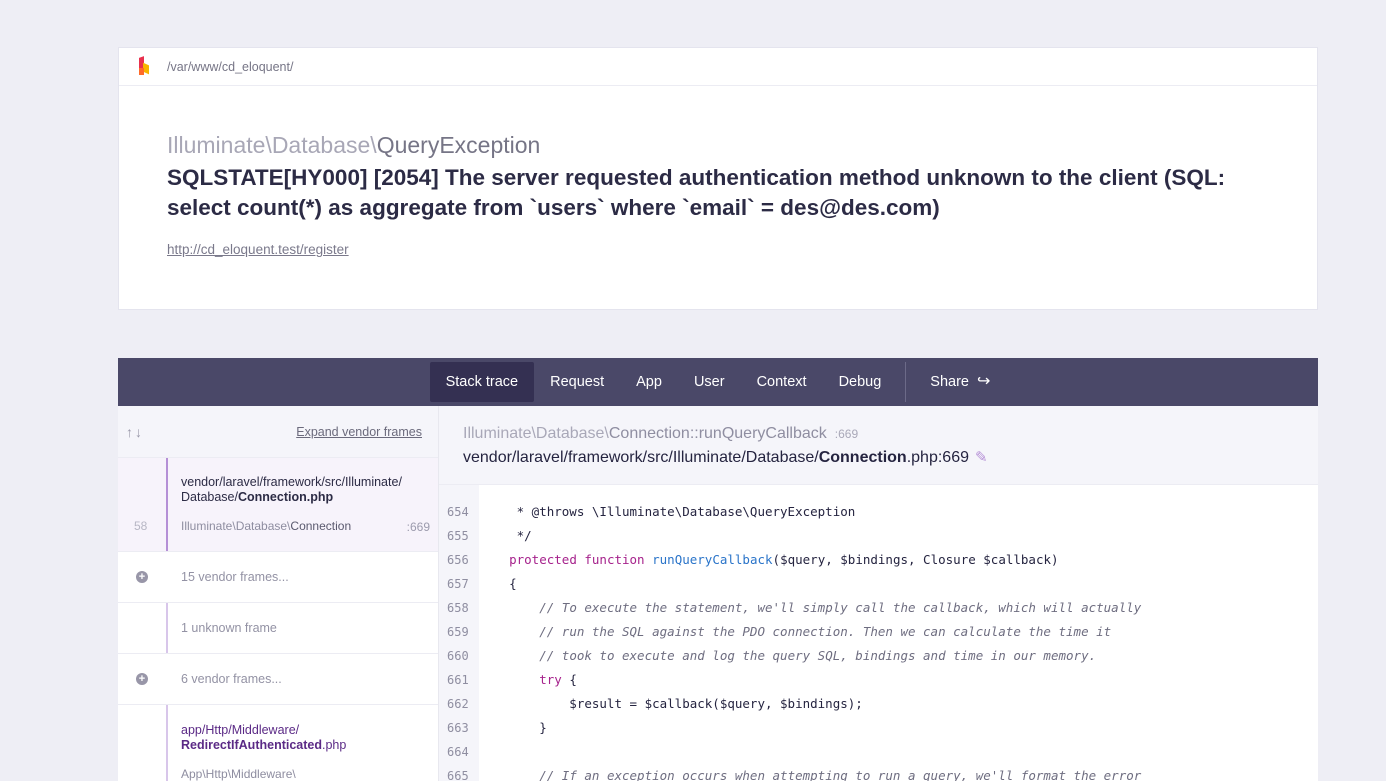  I want to click on line-number-gutter: 654 655 656 657 658 659 660 661 662 663 664 665, so click(459, 633).